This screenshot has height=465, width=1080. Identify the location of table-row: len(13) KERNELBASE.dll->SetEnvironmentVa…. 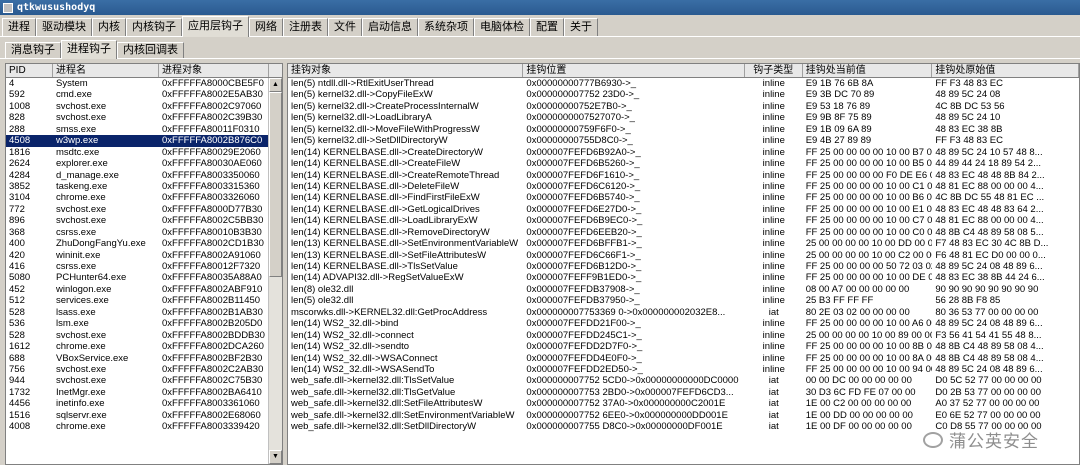
(683, 243).